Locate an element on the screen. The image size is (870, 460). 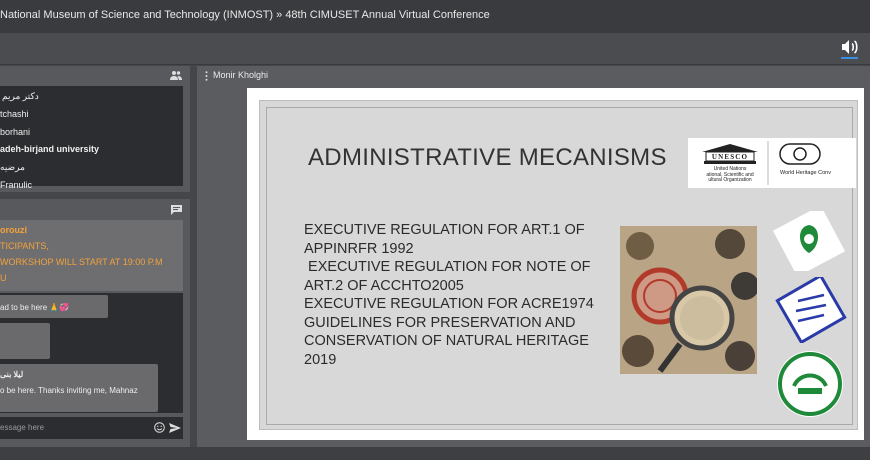
chat-message: ad to be here 🙏💞 is located at coordinates (54, 306).